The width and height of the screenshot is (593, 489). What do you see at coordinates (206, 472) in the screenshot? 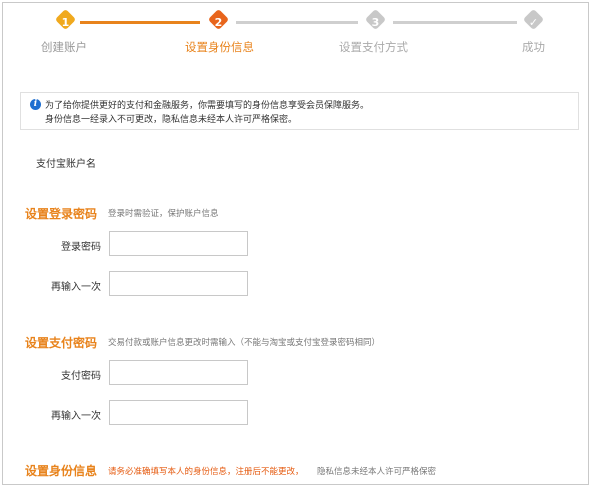
I see `identity-section-warning: 请务必准确填写本人的身份信息，注册后不能更改，` at bounding box center [206, 472].